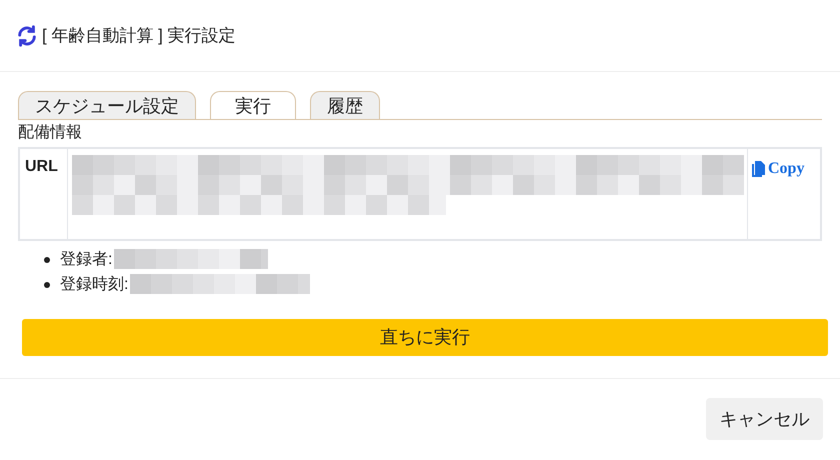  I want to click on tab: 履歴, so click(345, 105).